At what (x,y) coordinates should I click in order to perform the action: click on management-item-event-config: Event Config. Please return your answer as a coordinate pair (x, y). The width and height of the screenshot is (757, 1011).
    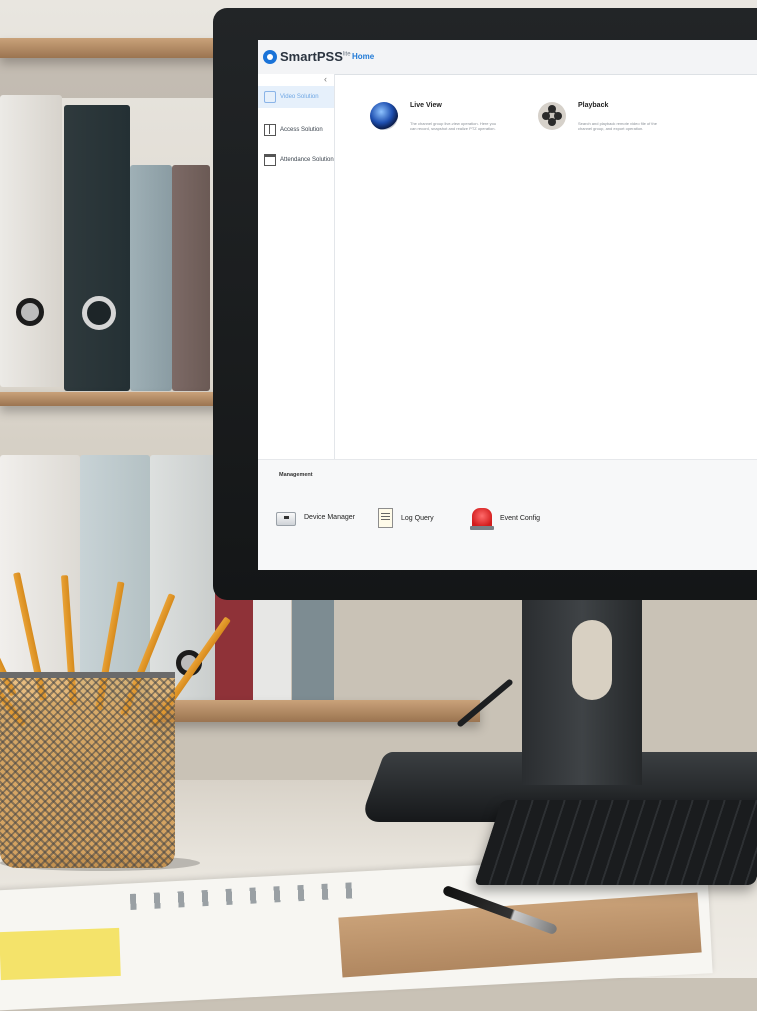
    Looking at the image, I should click on (505, 519).